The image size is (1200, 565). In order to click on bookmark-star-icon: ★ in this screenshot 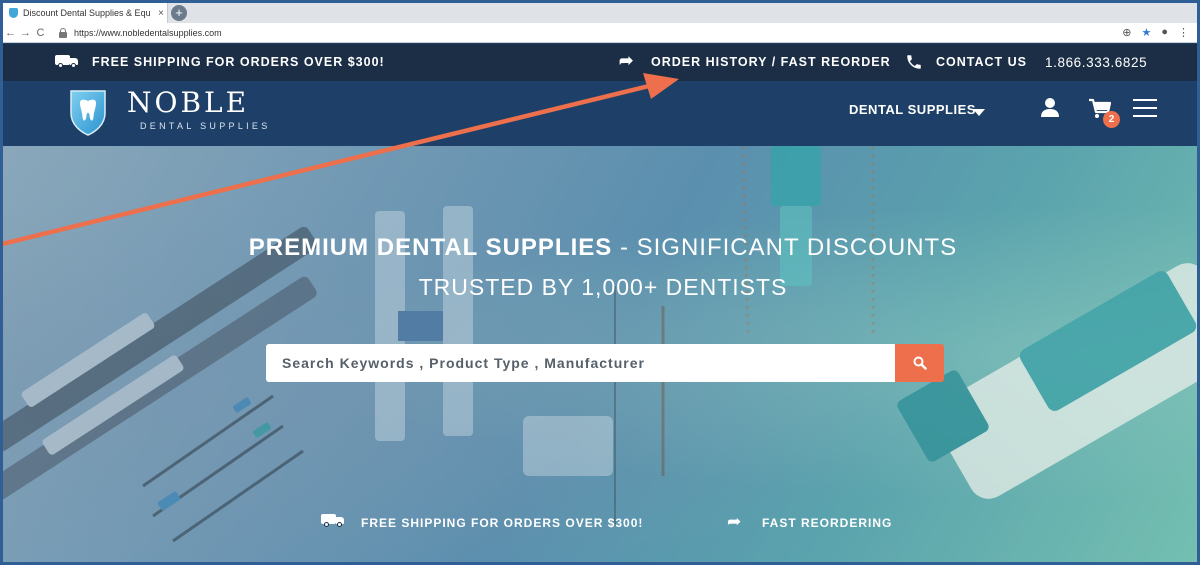, I will do `click(1146, 32)`.